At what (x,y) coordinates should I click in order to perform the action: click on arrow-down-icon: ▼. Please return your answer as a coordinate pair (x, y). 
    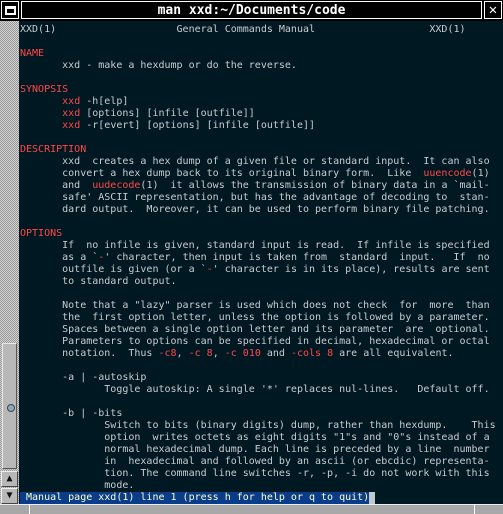
    Looking at the image, I should click on (9, 495).